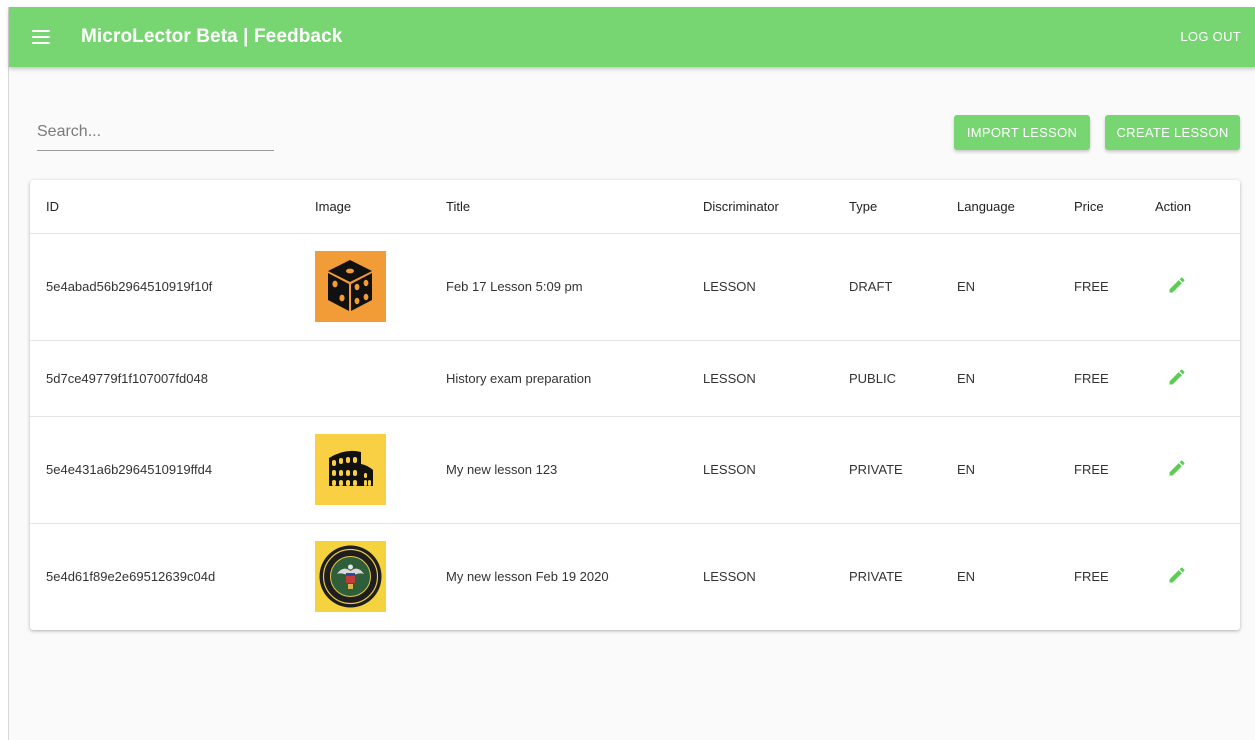 The image size is (1255, 740). Describe the element at coordinates (172, 207) in the screenshot. I see `header-id: ID` at that location.